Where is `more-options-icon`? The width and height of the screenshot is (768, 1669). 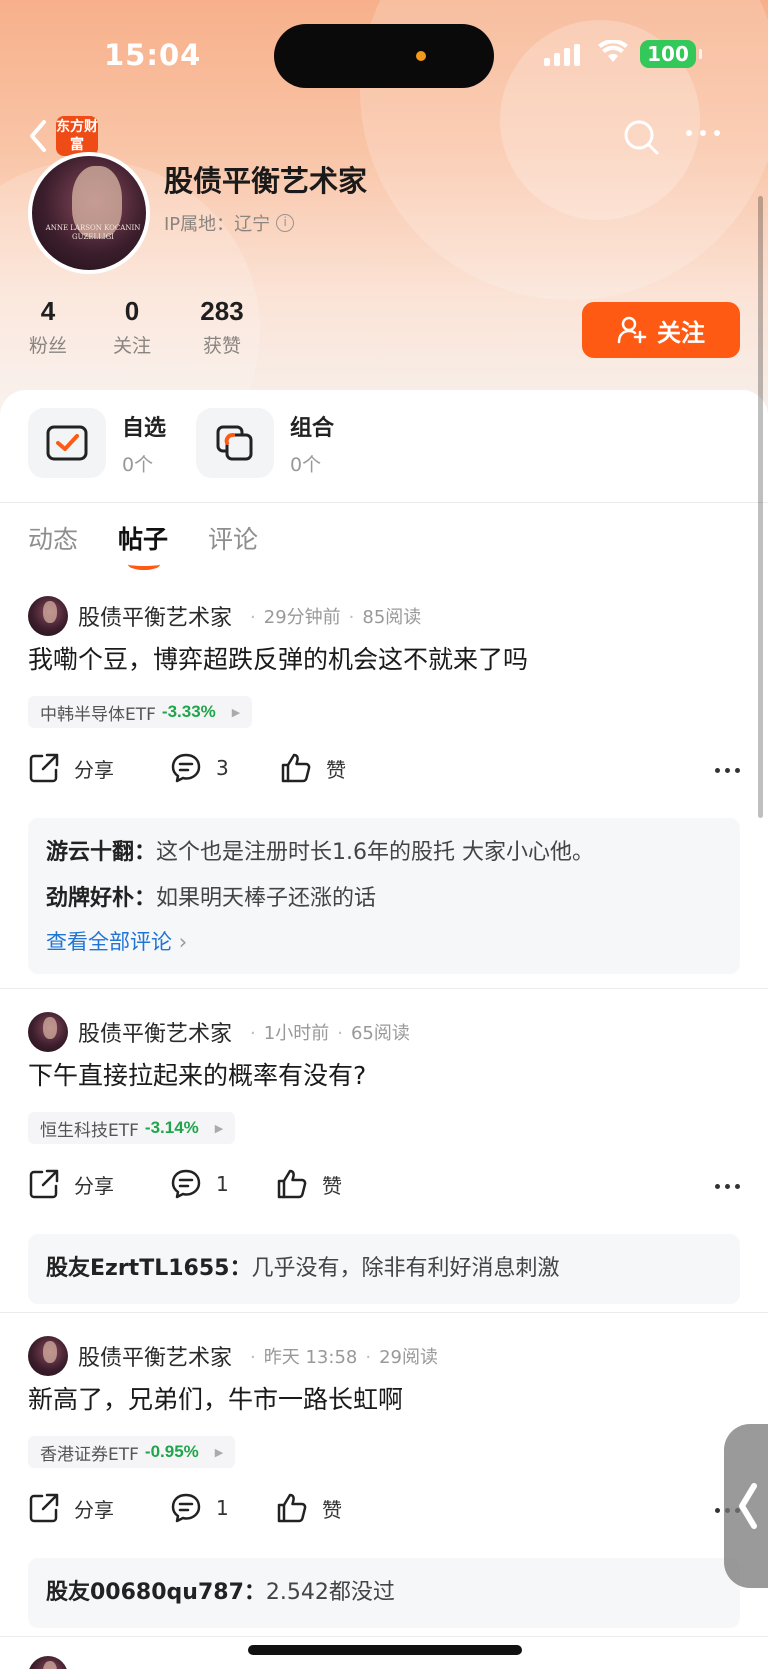
more-options-icon is located at coordinates (703, 133).